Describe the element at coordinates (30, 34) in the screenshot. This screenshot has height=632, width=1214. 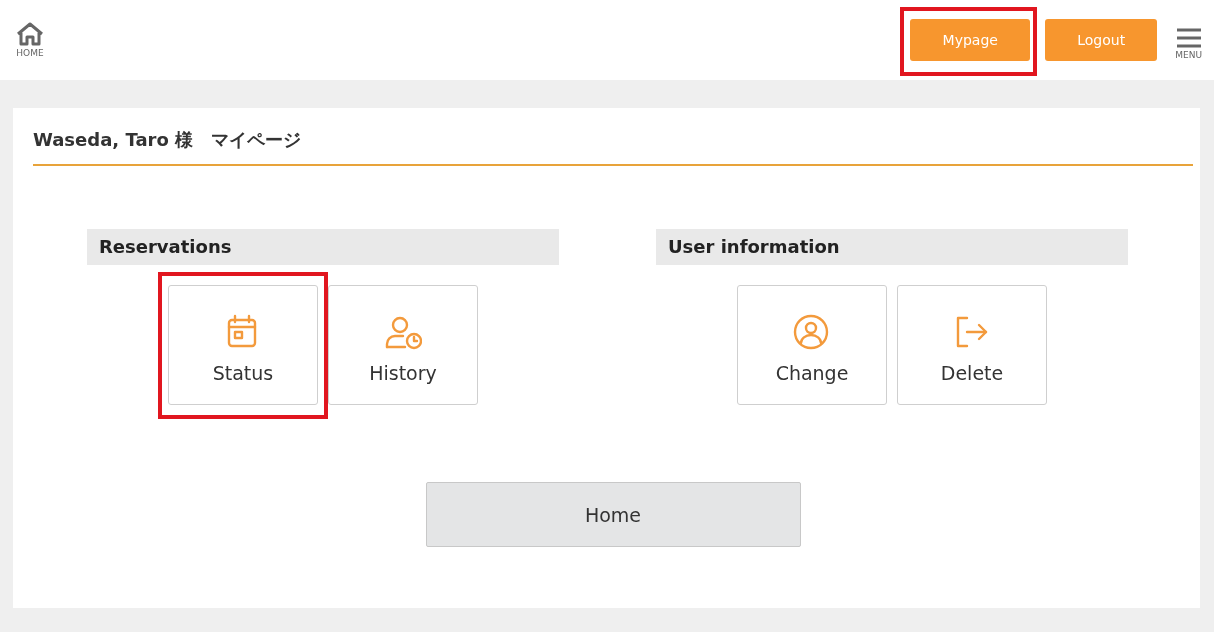
I see `home-icon` at that location.